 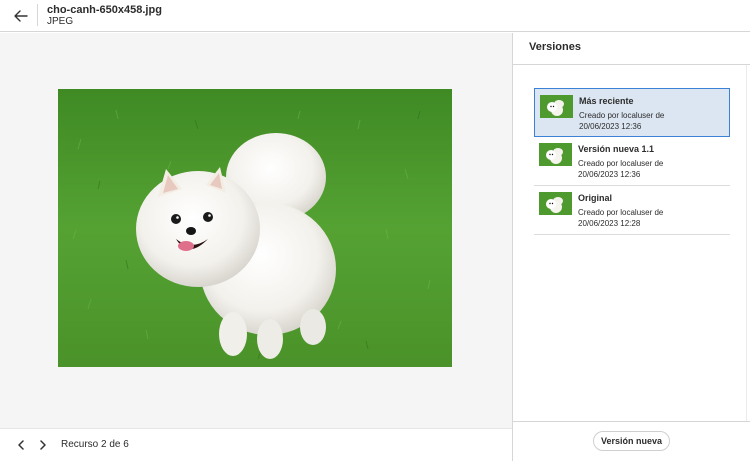 I want to click on chevron-right-icon, so click(x=43, y=445).